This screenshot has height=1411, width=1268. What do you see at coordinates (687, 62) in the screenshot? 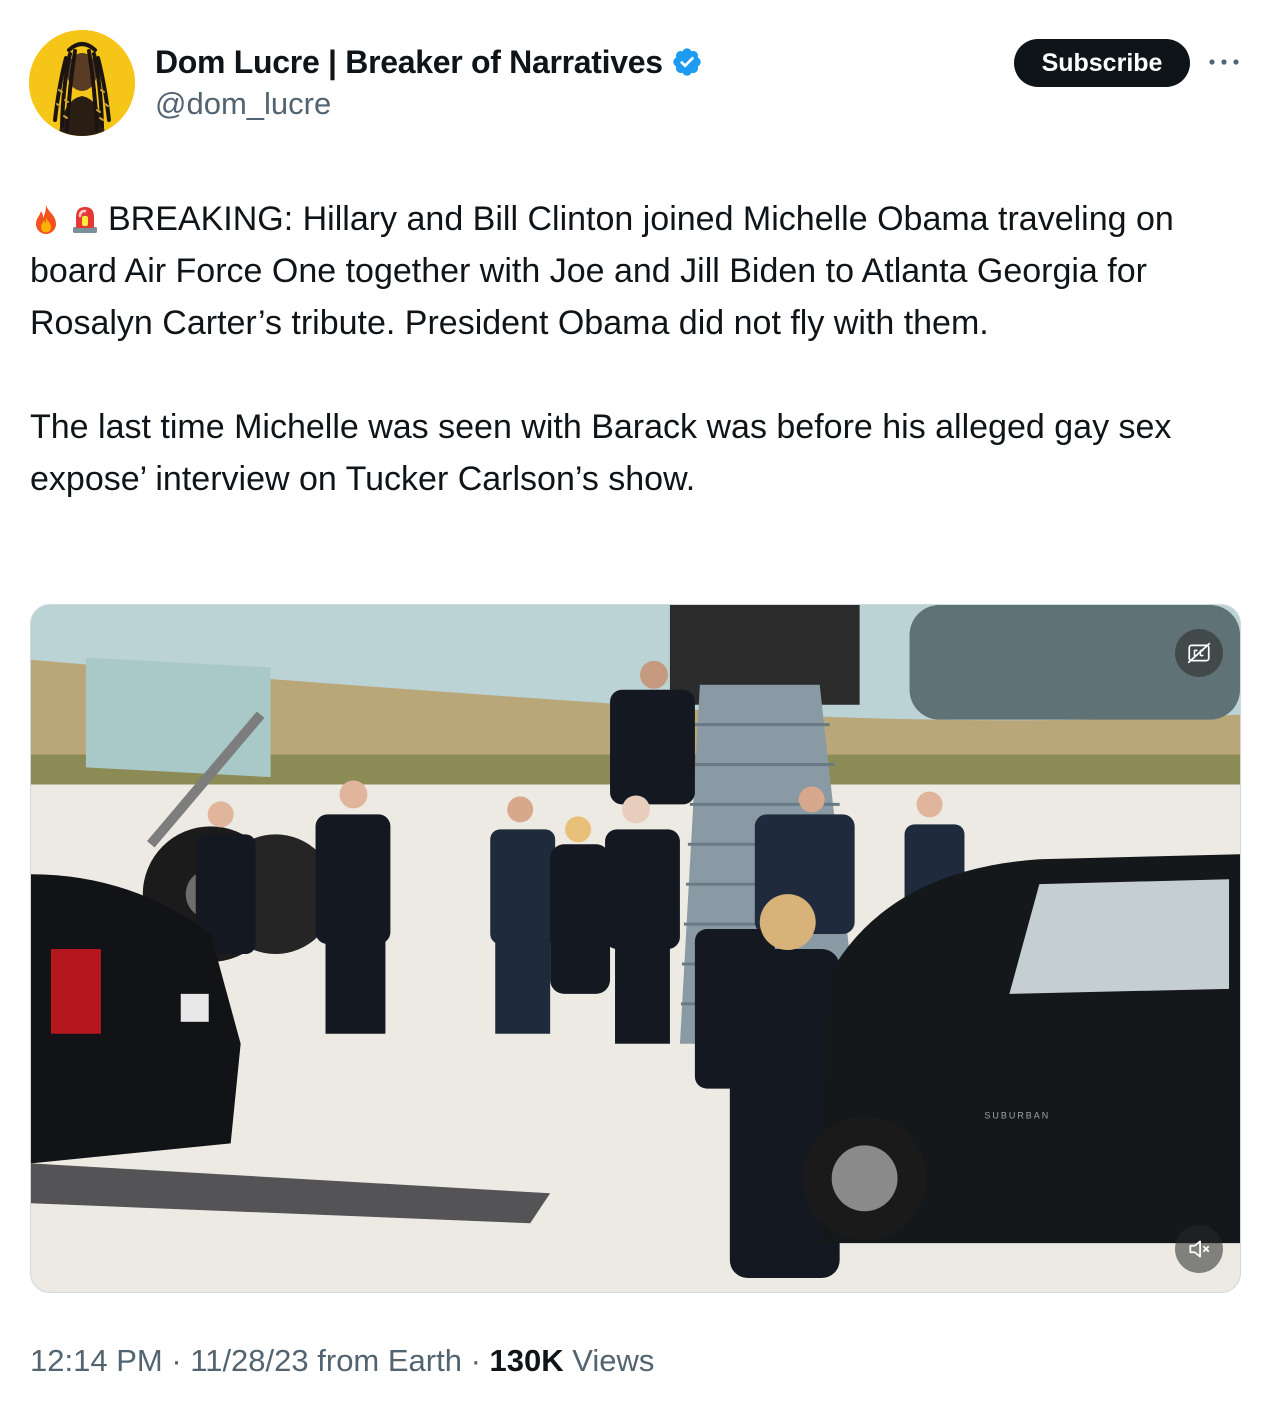
I see `verified-badge-icon` at bounding box center [687, 62].